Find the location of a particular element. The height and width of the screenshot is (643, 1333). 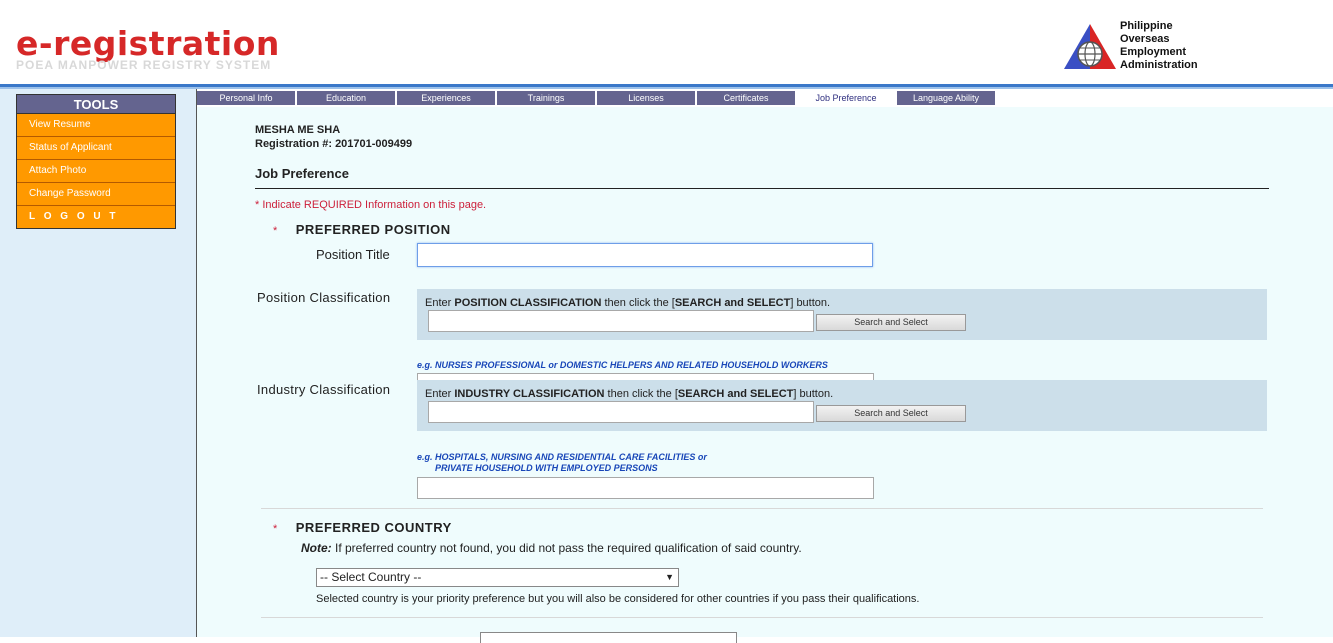

dropdown-arrow-icon: ▼ is located at coordinates (669, 577).